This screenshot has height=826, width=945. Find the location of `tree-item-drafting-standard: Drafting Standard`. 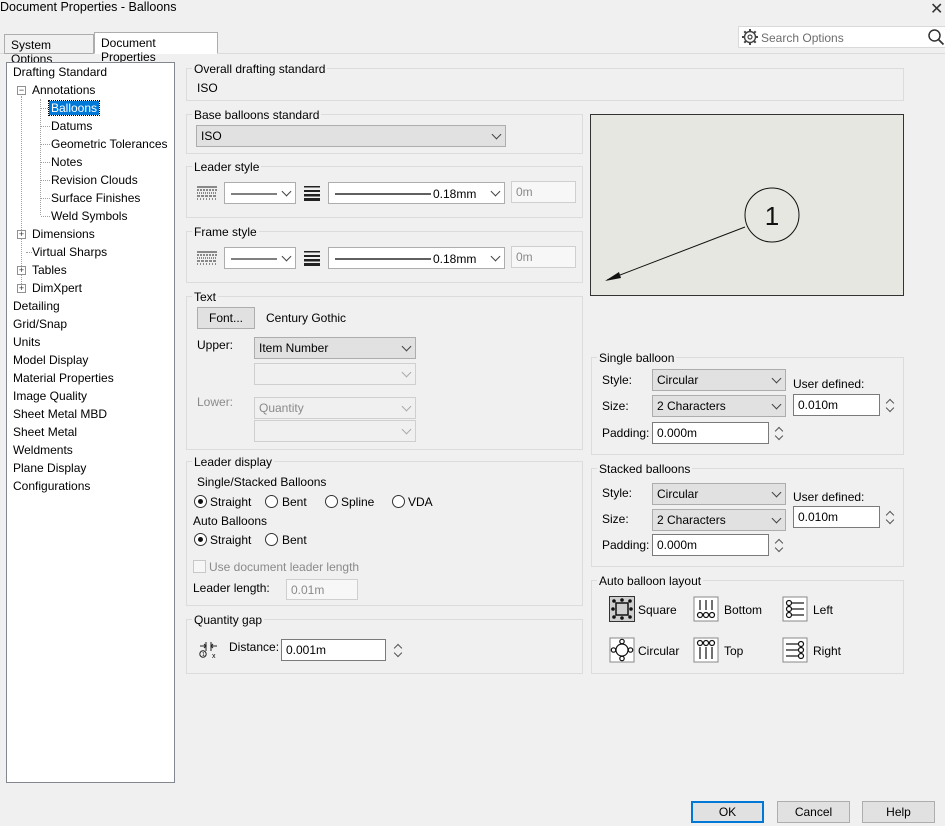

tree-item-drafting-standard: Drafting Standard is located at coordinates (60, 72).